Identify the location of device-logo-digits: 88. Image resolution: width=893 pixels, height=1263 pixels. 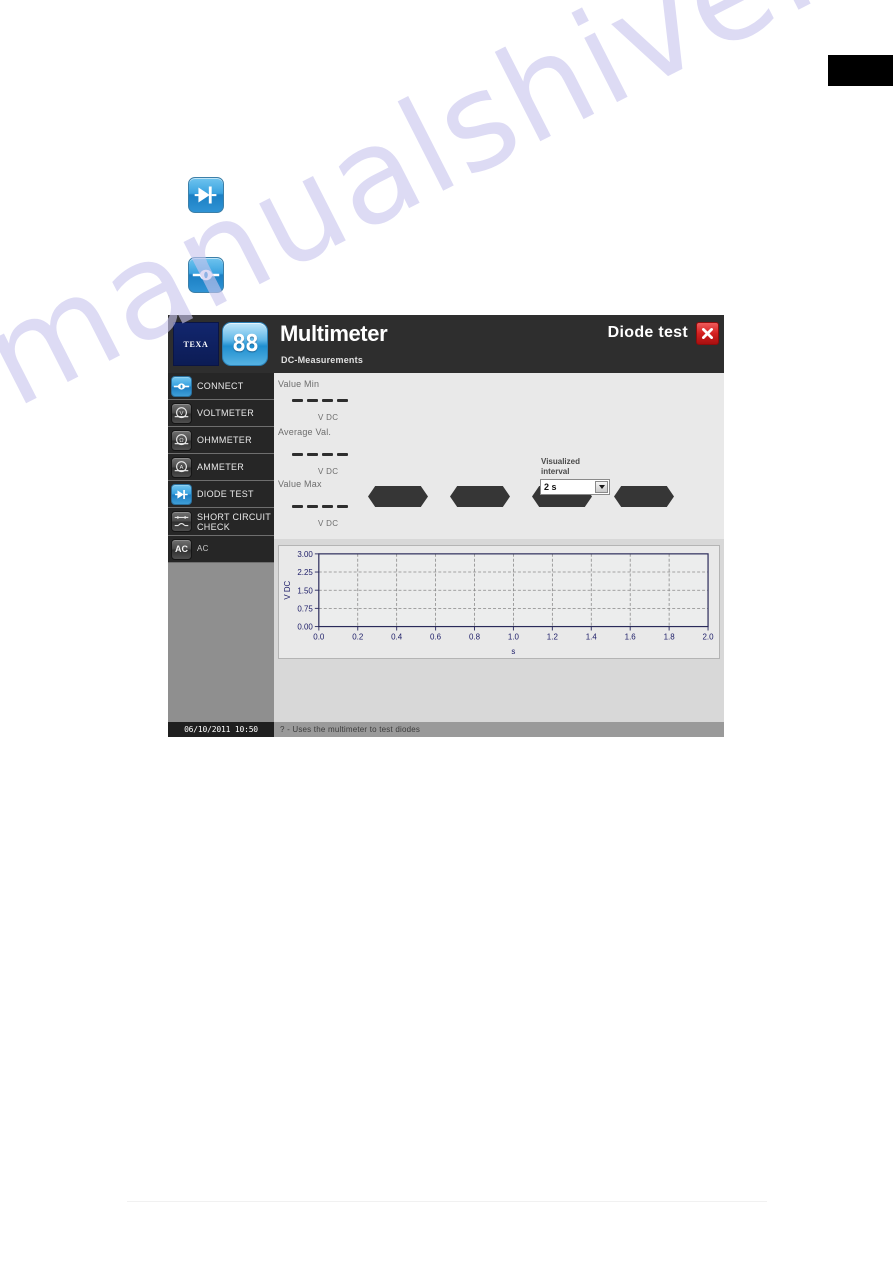
(245, 344).